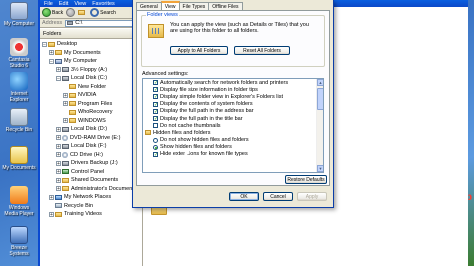  Describe the element at coordinates (244, 196) in the screenshot. I see `ok-button: OK` at that location.